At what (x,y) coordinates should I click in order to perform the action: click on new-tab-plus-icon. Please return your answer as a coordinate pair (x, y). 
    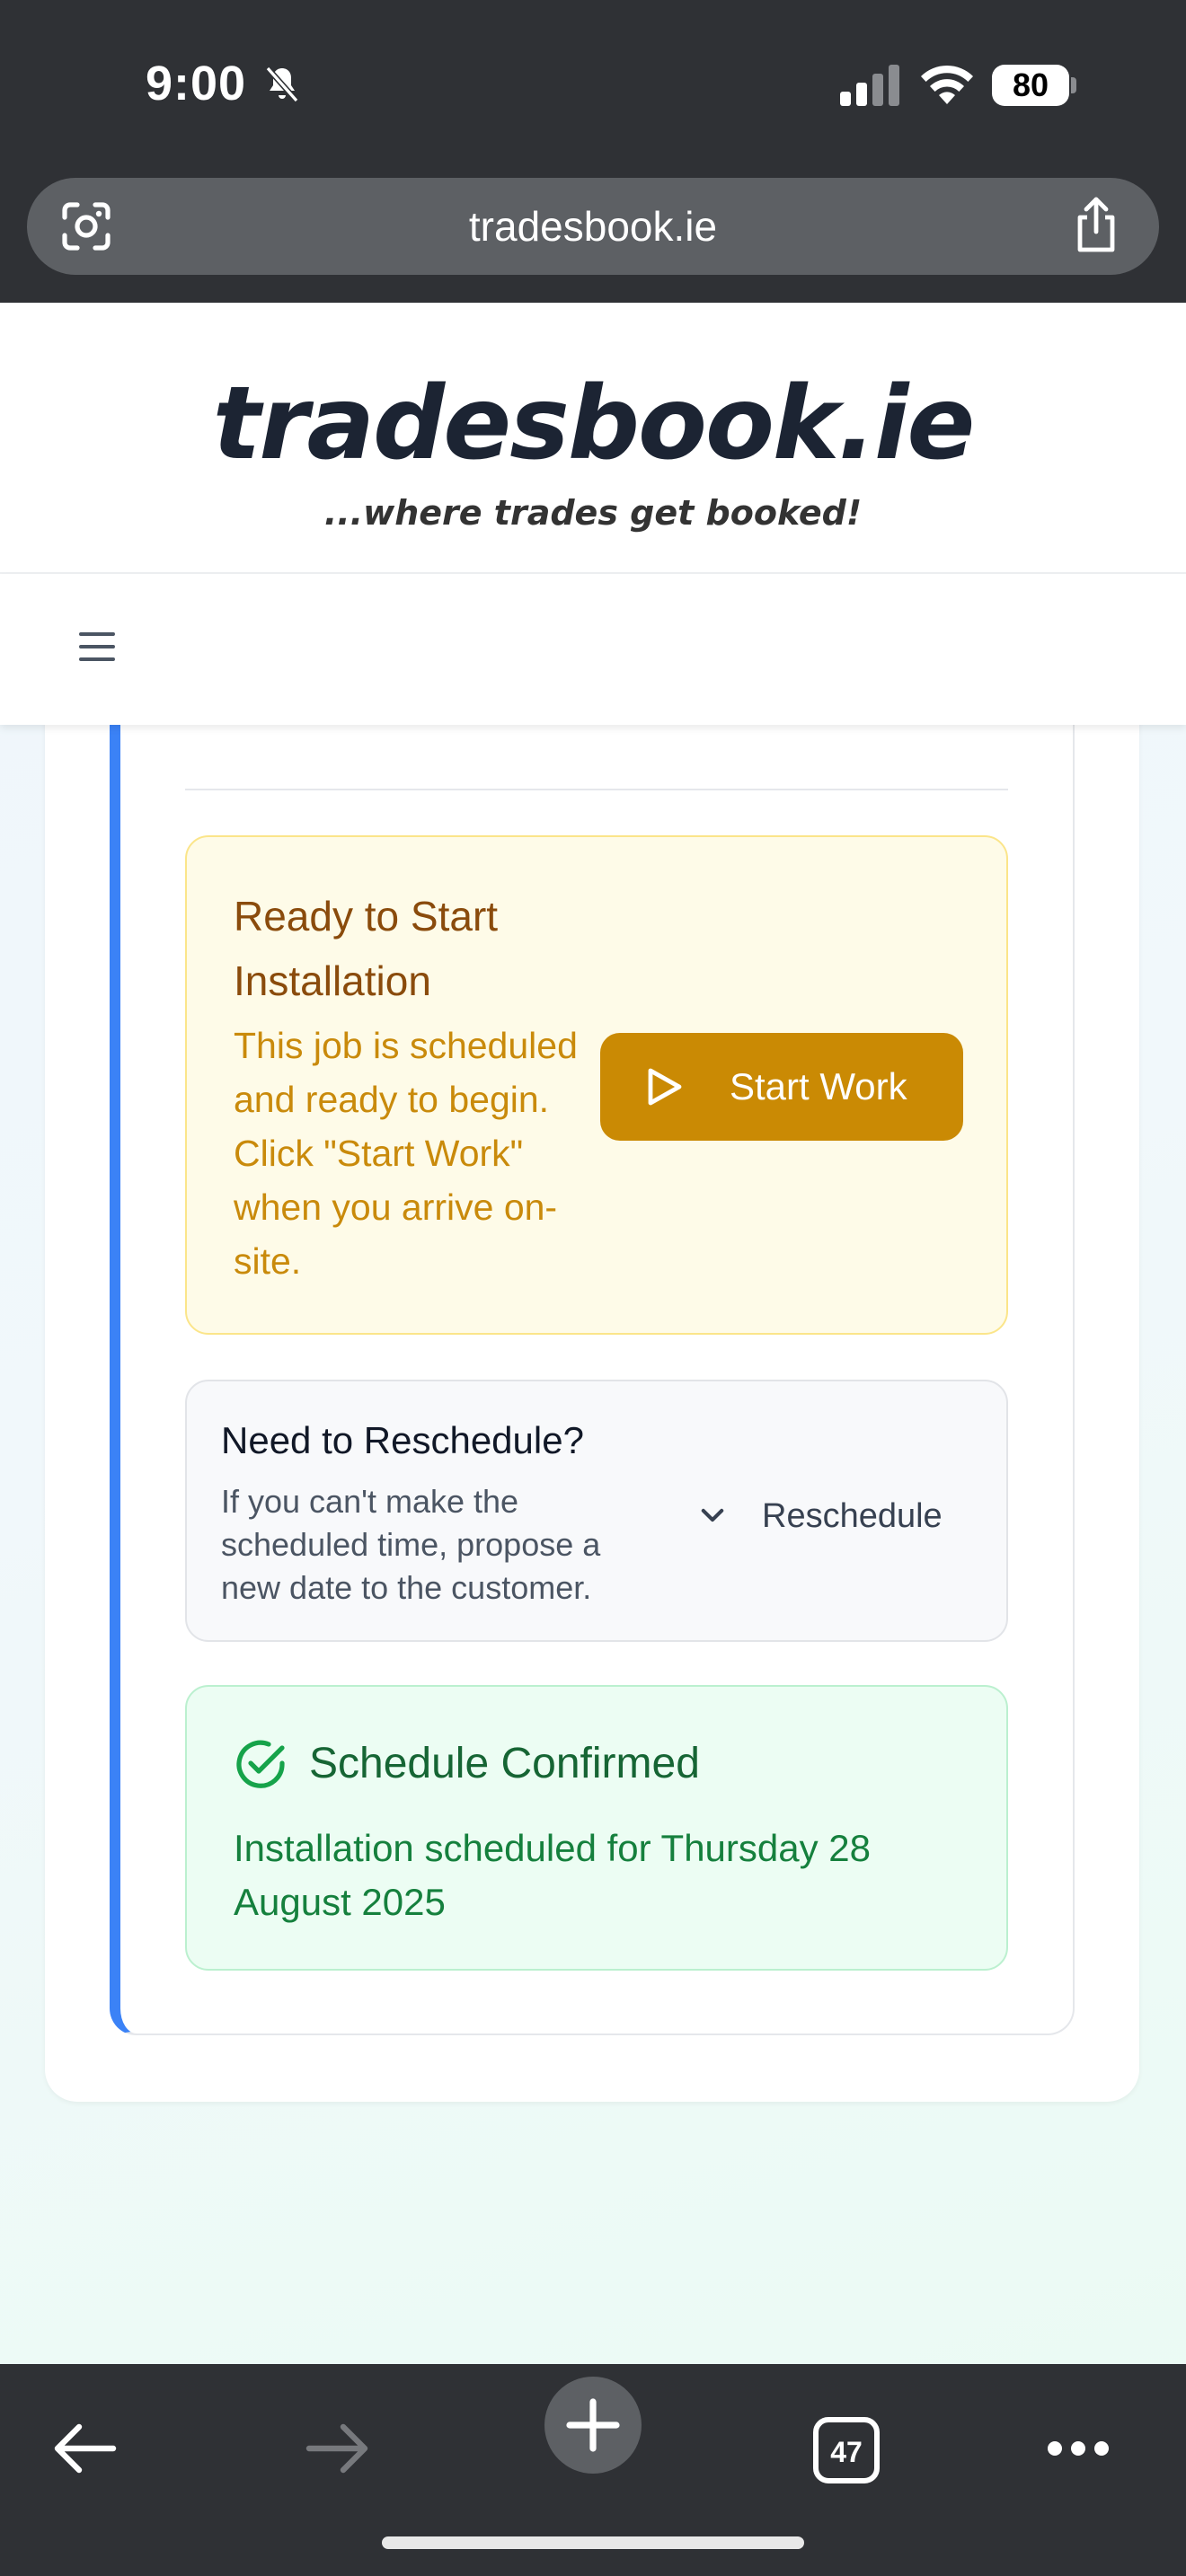
    Looking at the image, I should click on (593, 2425).